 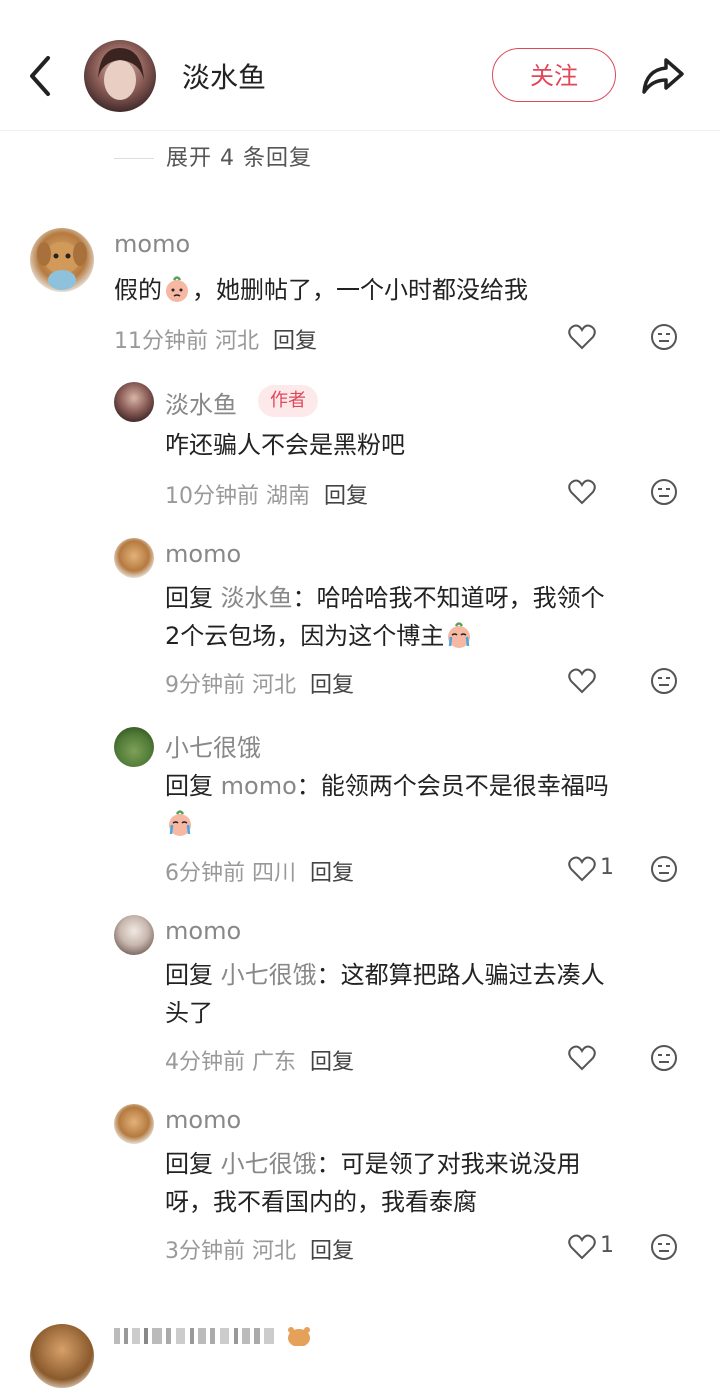 What do you see at coordinates (288, 496) in the screenshot?
I see `reply-location: 湖南` at bounding box center [288, 496].